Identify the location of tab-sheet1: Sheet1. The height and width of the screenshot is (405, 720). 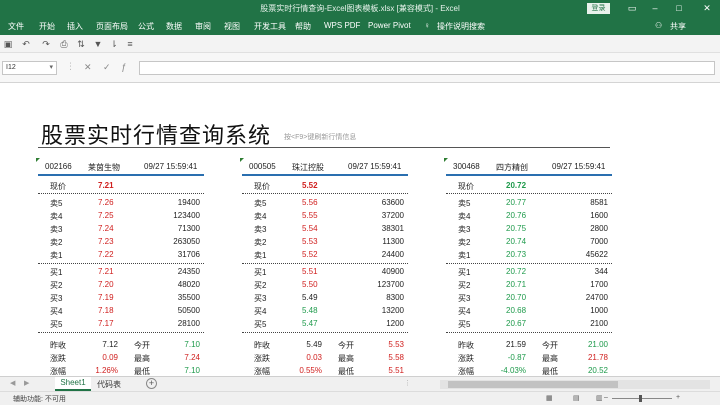
(73, 384).